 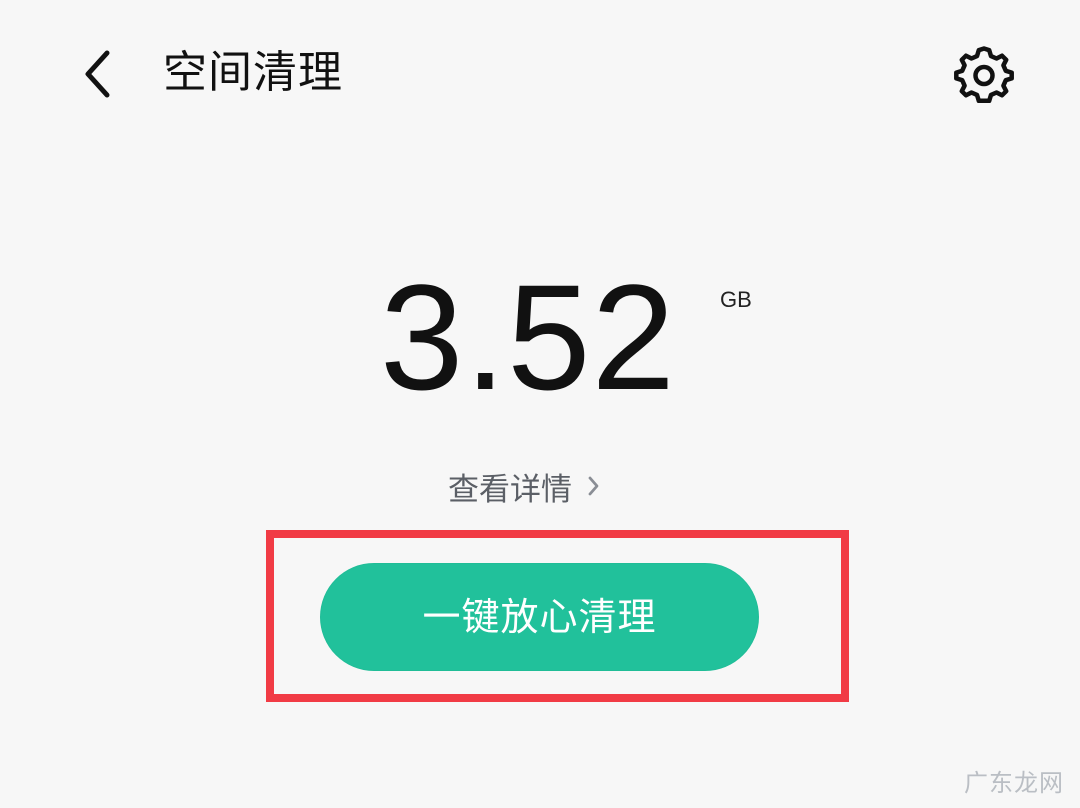 I want to click on gear-icon, so click(x=984, y=75).